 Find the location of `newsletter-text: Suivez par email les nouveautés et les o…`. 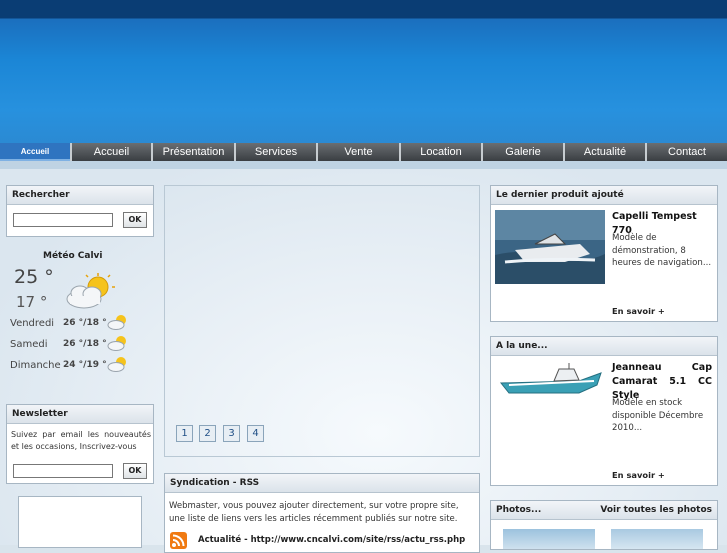

newsletter-text: Suivez par email les nouveautés et les o… is located at coordinates (81, 440).